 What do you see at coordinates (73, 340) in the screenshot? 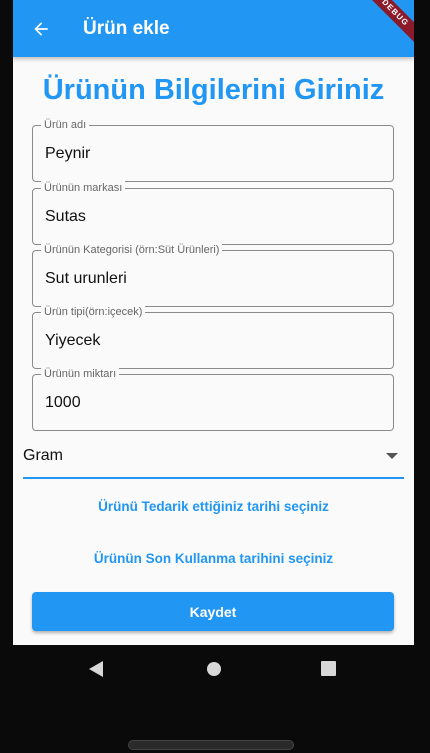
I see `field-value: Yiyecek` at bounding box center [73, 340].